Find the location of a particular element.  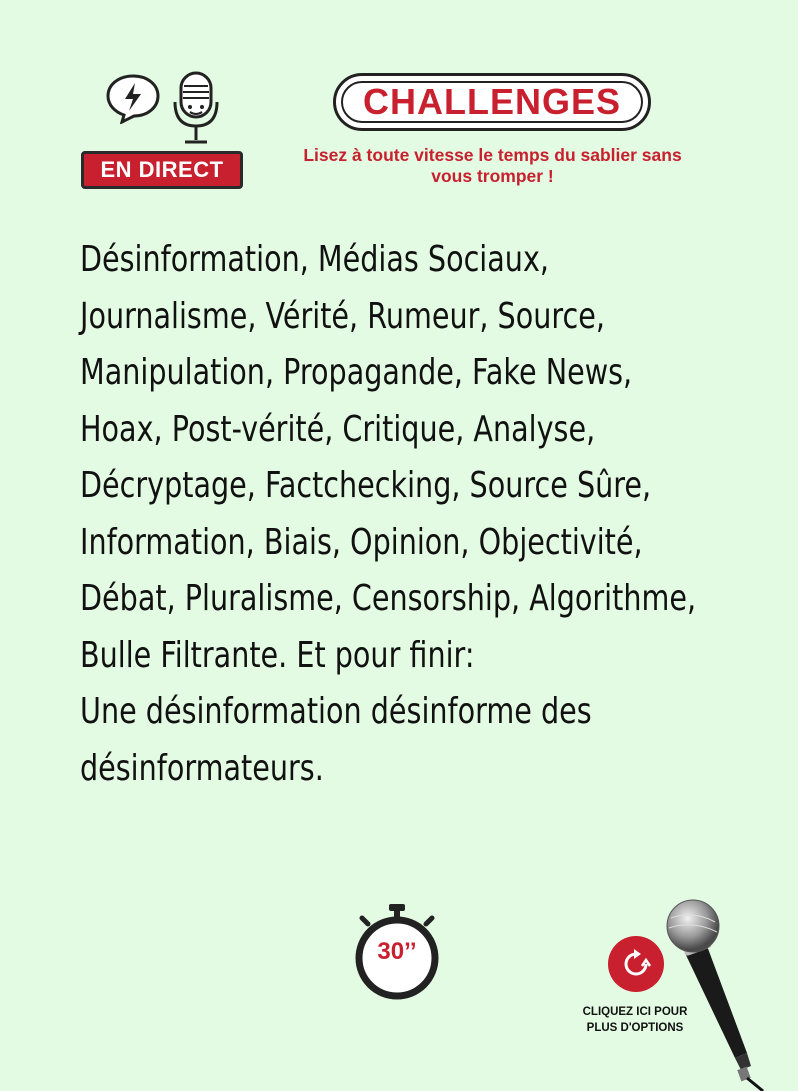

text-line: Décryptage, Factchecking, Source Sûre, is located at coordinates (366, 485).